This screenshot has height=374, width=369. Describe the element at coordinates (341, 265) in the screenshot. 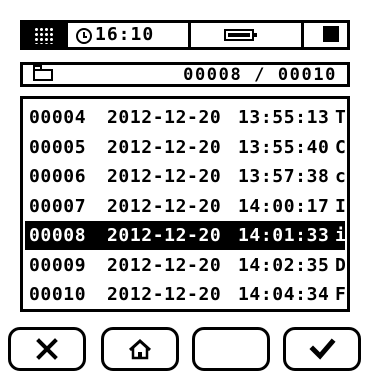

I see `record-flag: D` at that location.